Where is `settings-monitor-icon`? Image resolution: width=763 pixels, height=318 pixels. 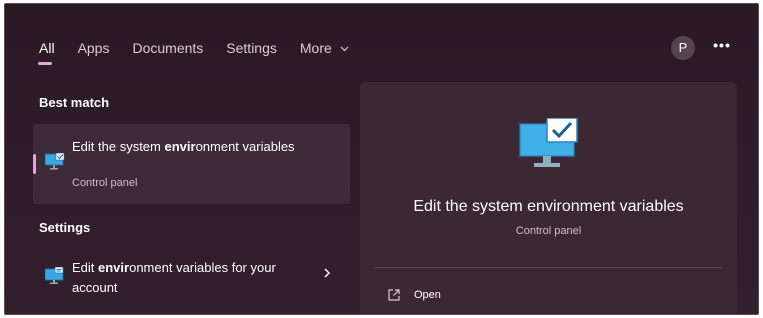
settings-monitor-icon is located at coordinates (54, 278).